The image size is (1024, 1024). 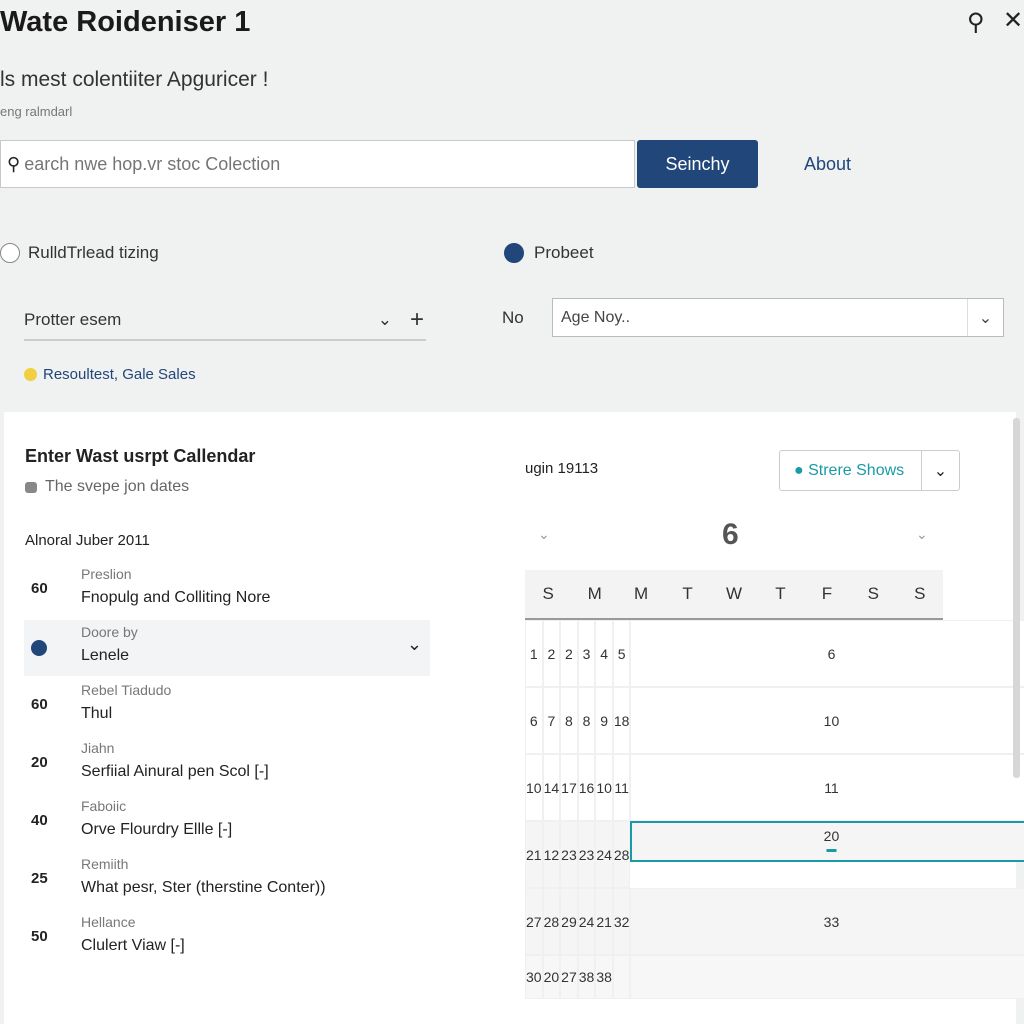 I want to click on results-note: Resoultest, Gale Sales, so click(x=110, y=374).